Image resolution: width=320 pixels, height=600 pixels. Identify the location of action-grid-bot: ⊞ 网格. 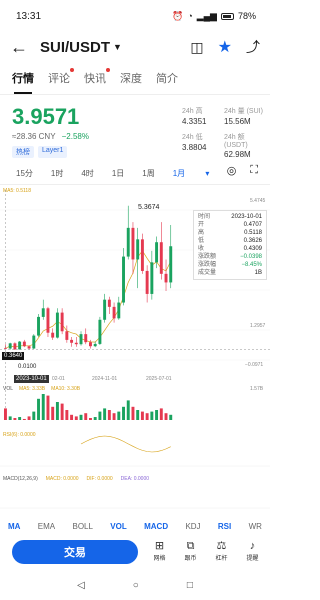
(159, 551).